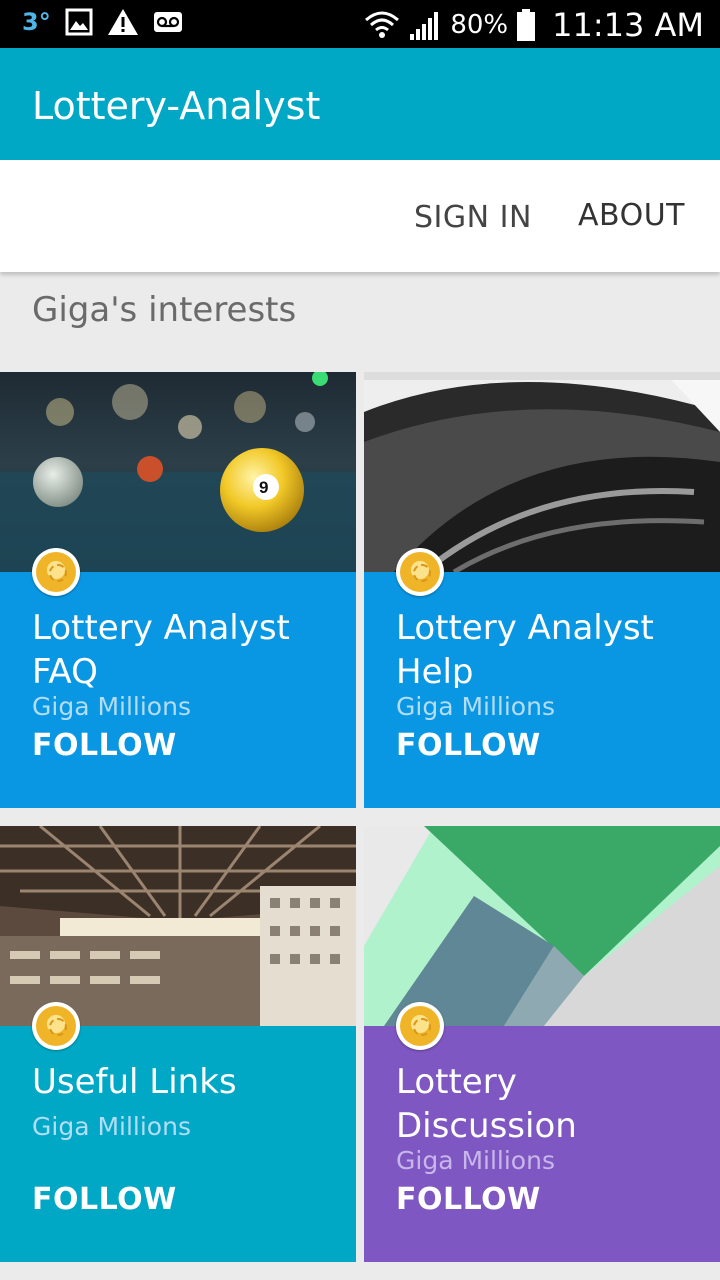  Describe the element at coordinates (167, 22) in the screenshot. I see `voicemail-icon` at that location.